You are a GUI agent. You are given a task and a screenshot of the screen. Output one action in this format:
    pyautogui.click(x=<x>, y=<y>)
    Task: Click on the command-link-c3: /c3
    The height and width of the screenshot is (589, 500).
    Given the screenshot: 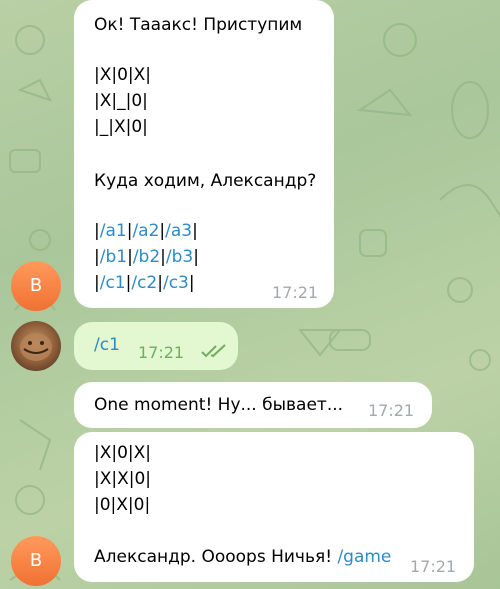 What is the action you would take?
    pyautogui.click(x=176, y=283)
    